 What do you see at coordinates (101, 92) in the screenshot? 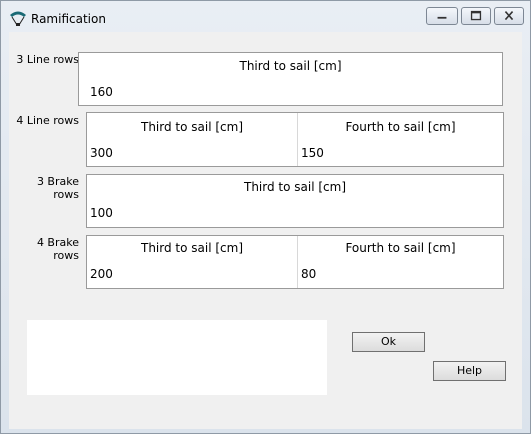
I see `third-to-sail-value: 160` at bounding box center [101, 92].